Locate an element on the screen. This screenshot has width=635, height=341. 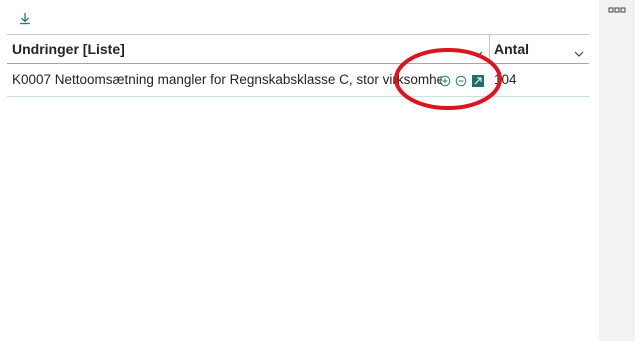
side-gutter is located at coordinates (617, 170).